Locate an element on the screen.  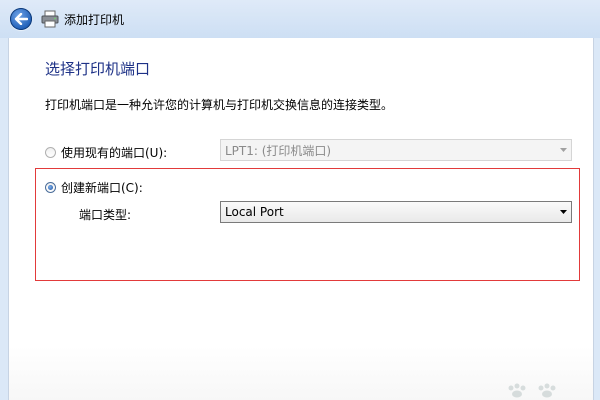
existing-port-option: 使用现有的端口(U): is located at coordinates (106, 152).